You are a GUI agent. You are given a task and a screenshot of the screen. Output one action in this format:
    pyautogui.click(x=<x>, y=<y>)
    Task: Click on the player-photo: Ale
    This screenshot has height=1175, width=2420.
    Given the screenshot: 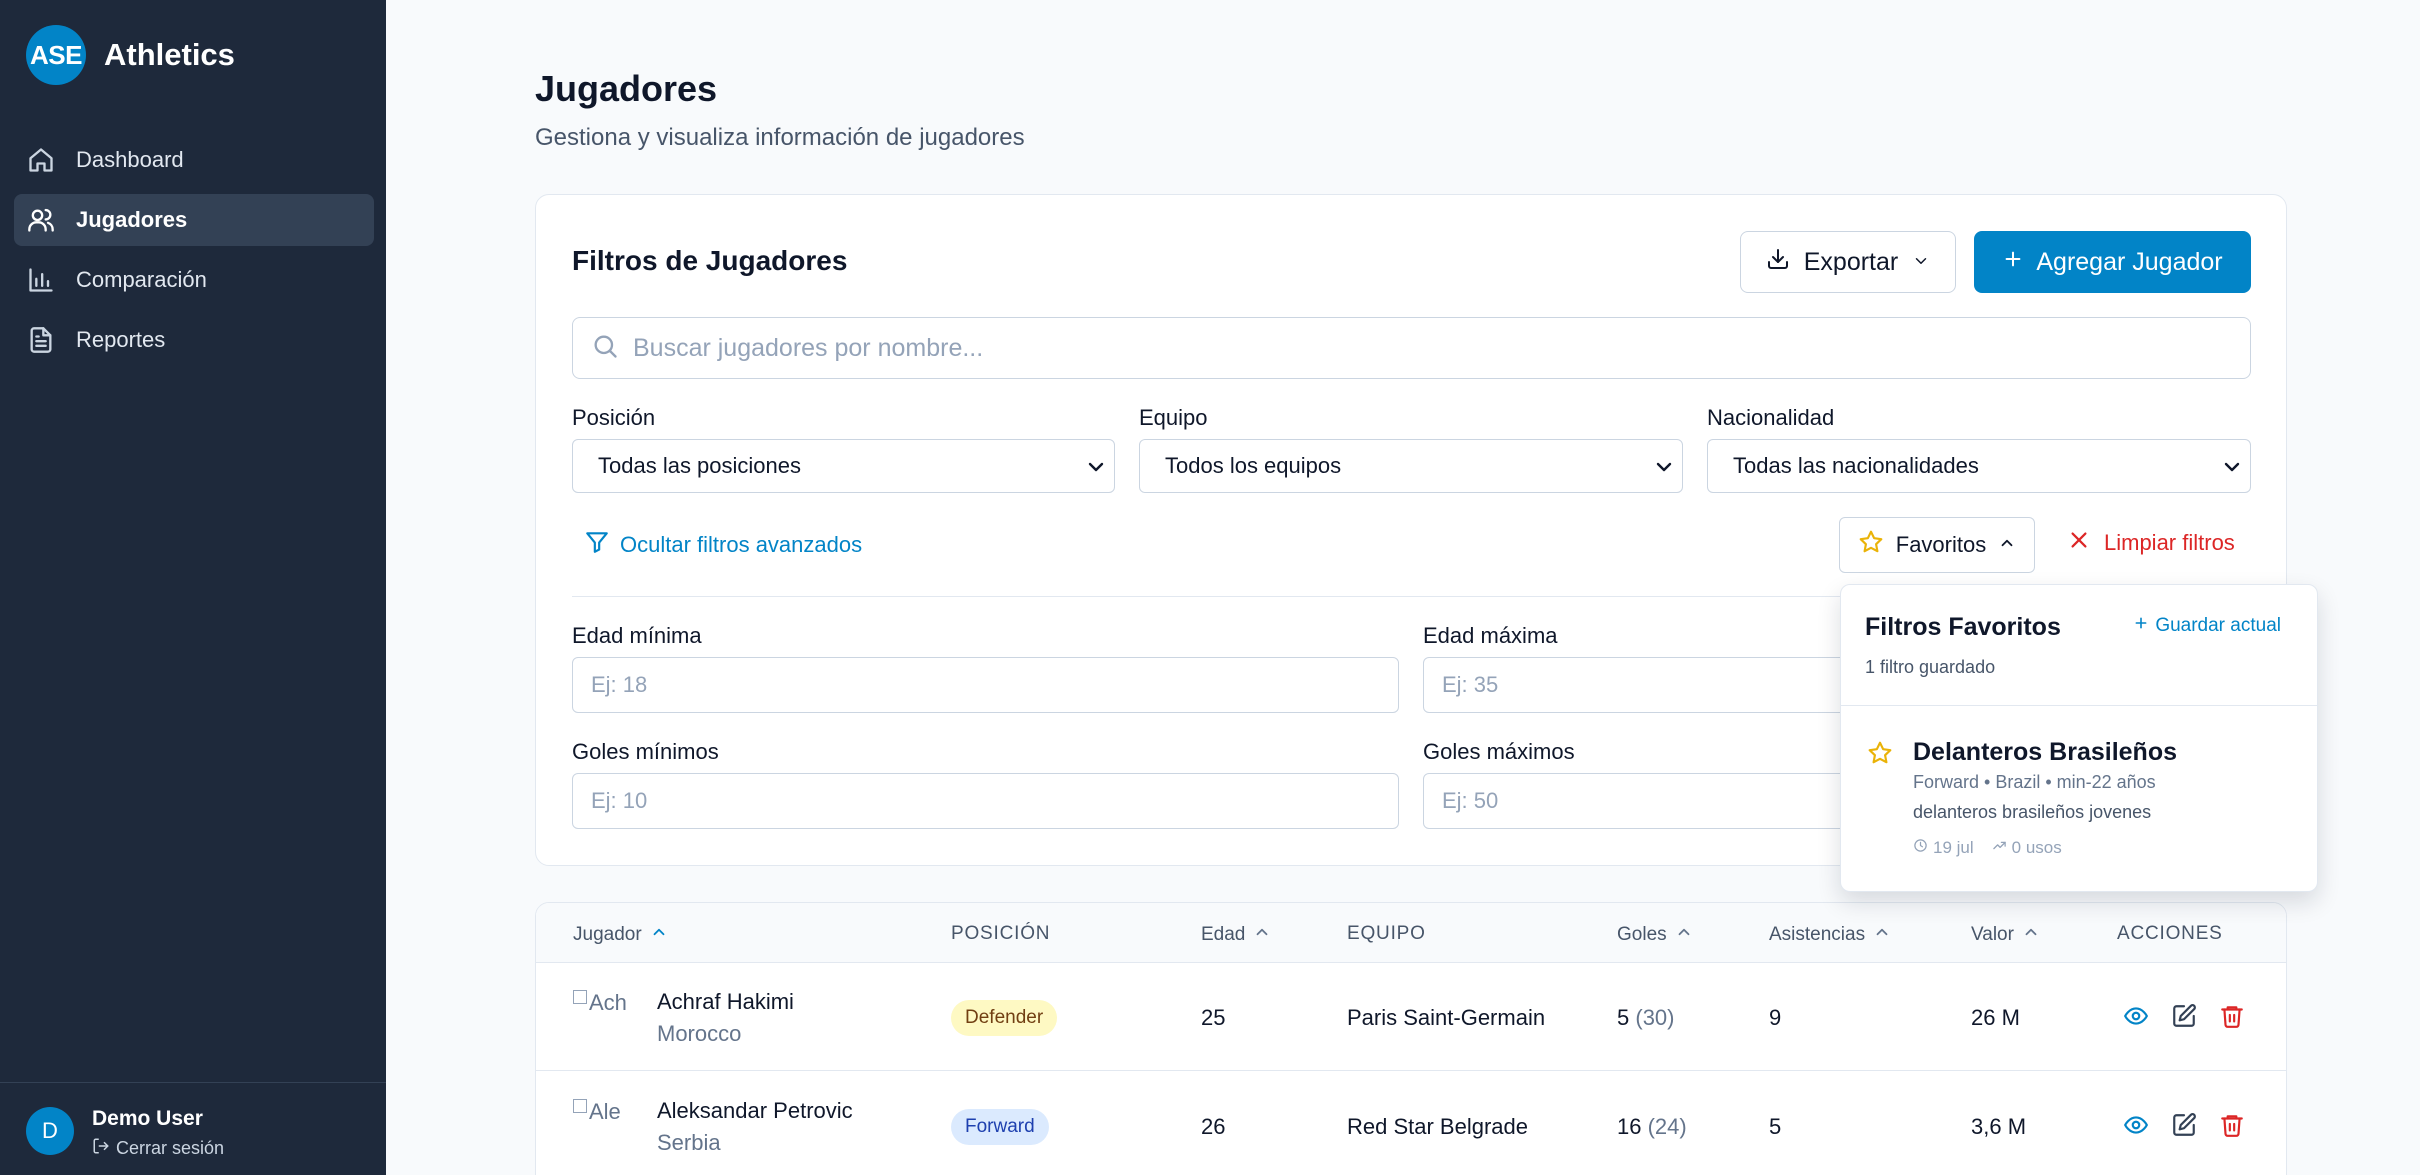 What is the action you would take?
    pyautogui.click(x=602, y=1114)
    